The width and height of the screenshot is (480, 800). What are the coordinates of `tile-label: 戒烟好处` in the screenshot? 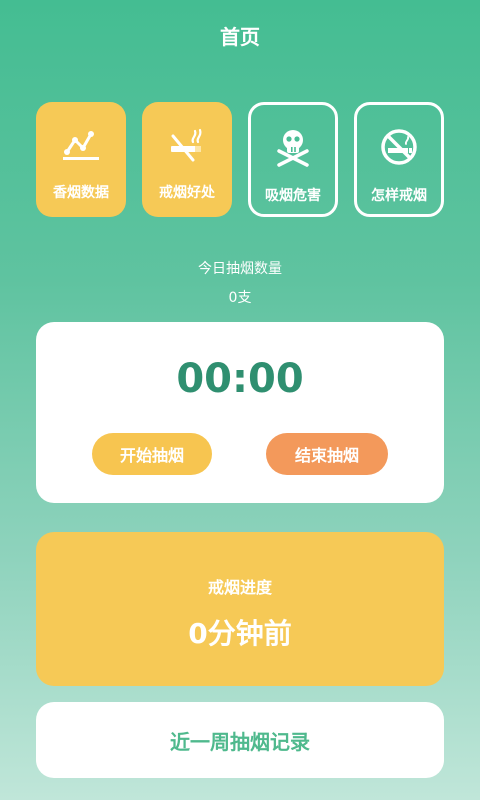 It's located at (187, 193).